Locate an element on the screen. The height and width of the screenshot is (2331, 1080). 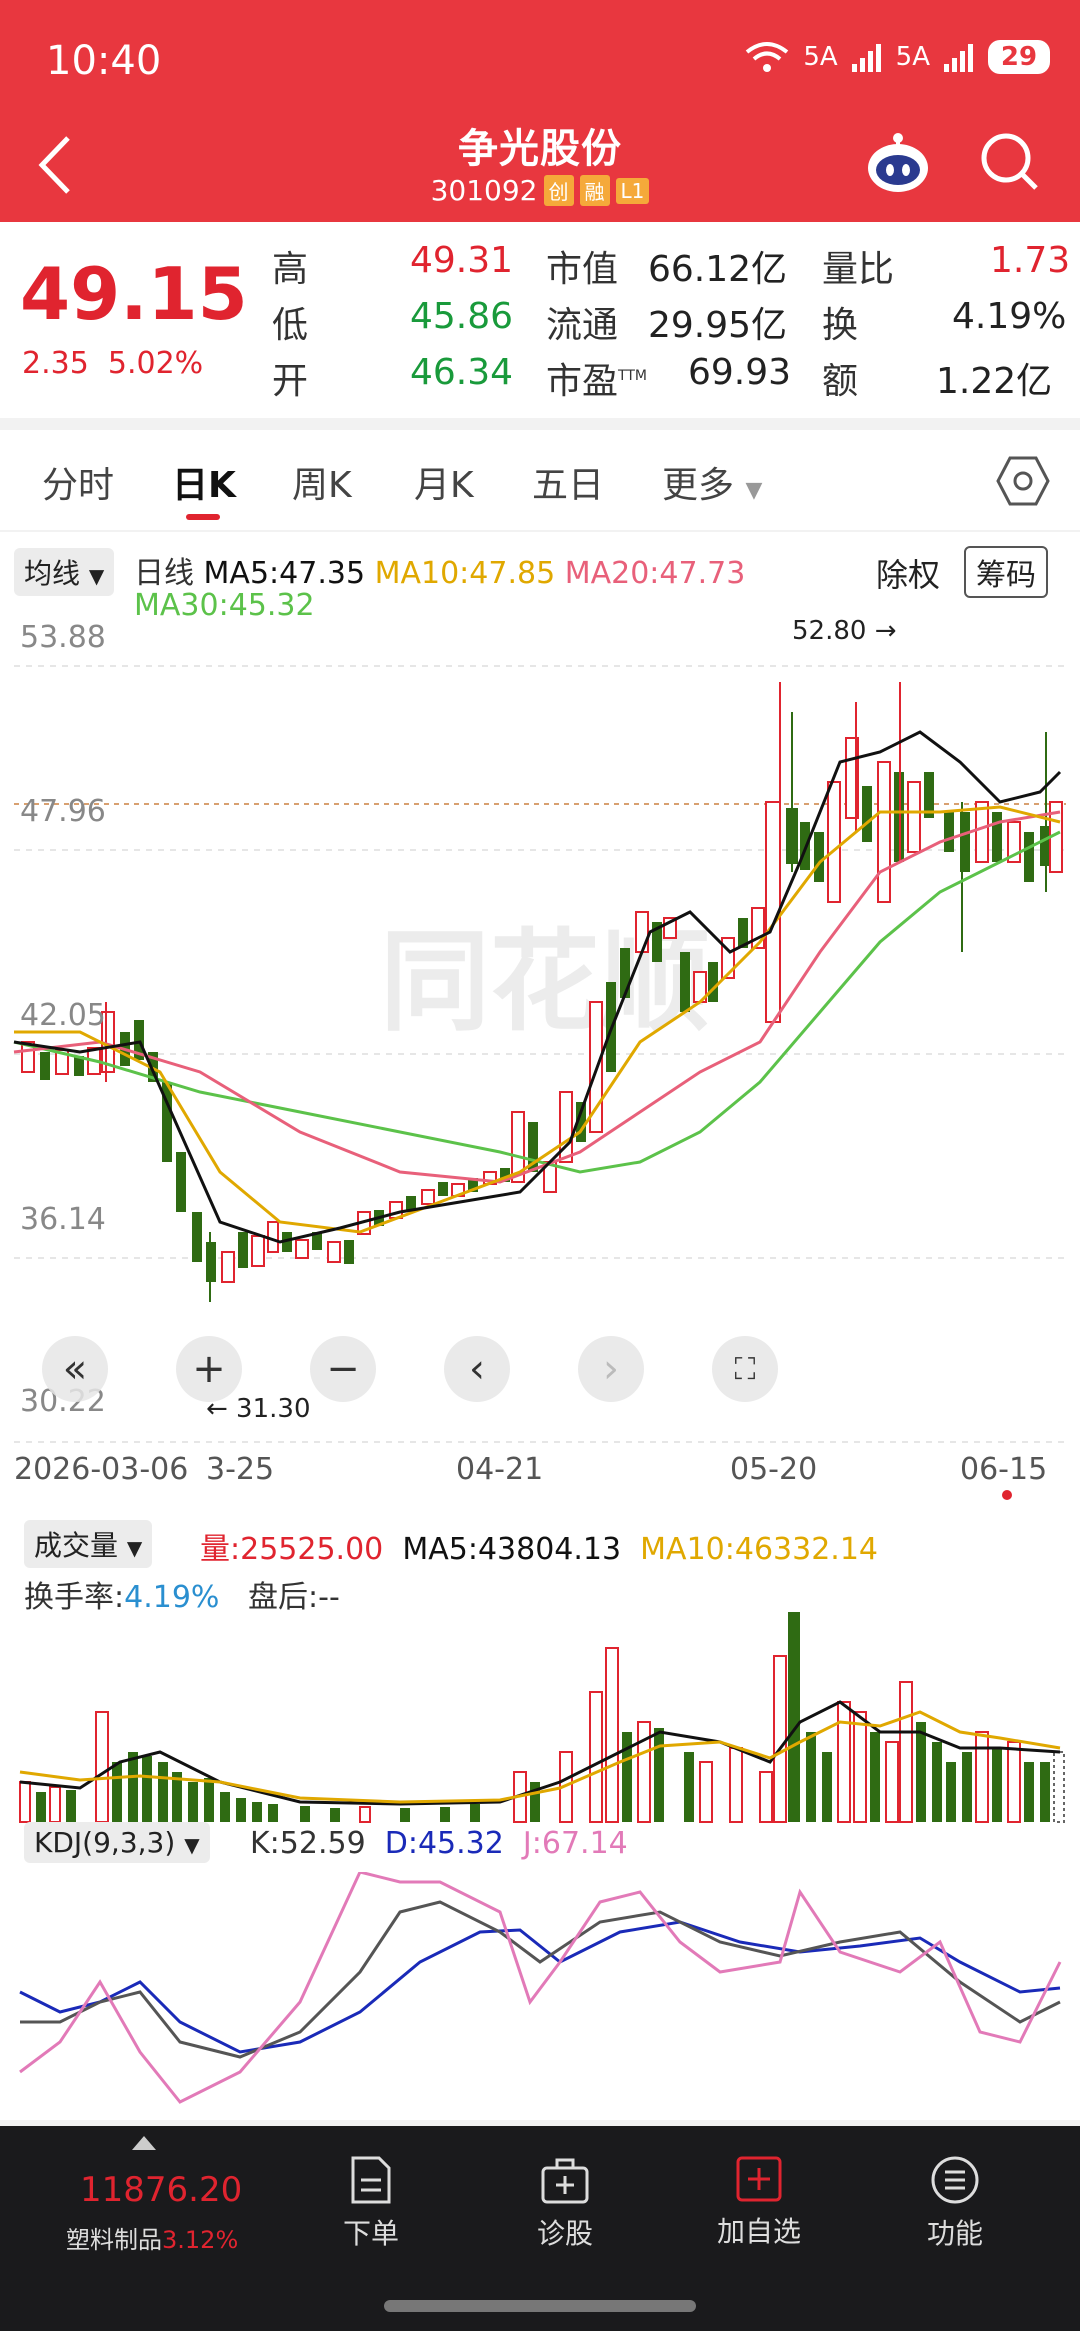
network-label-2: 5A is located at coordinates (912, 57).